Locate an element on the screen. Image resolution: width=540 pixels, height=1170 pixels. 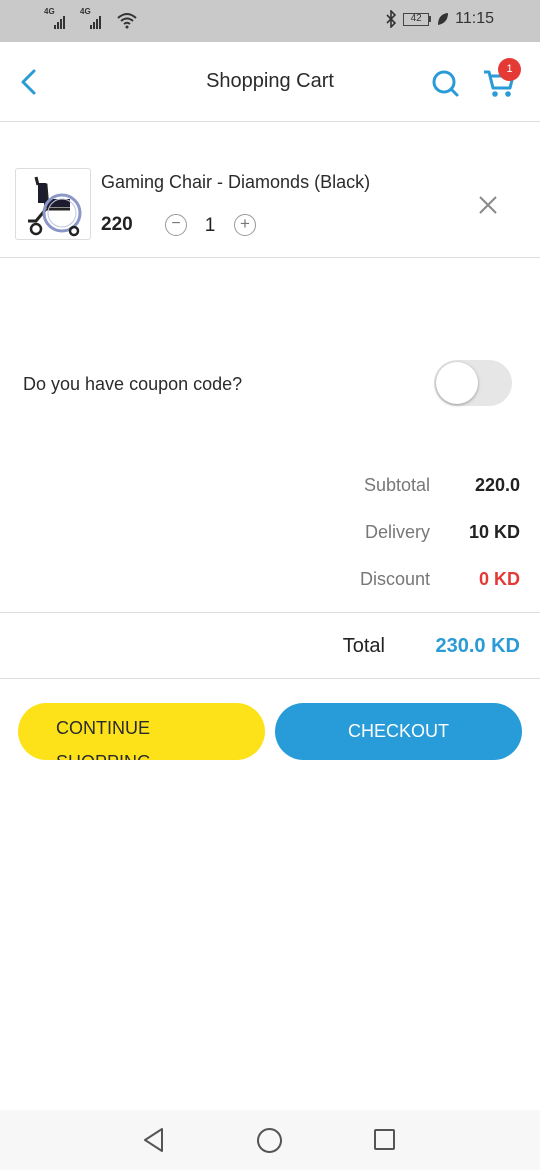
remove-item-button is located at coordinates (488, 205).